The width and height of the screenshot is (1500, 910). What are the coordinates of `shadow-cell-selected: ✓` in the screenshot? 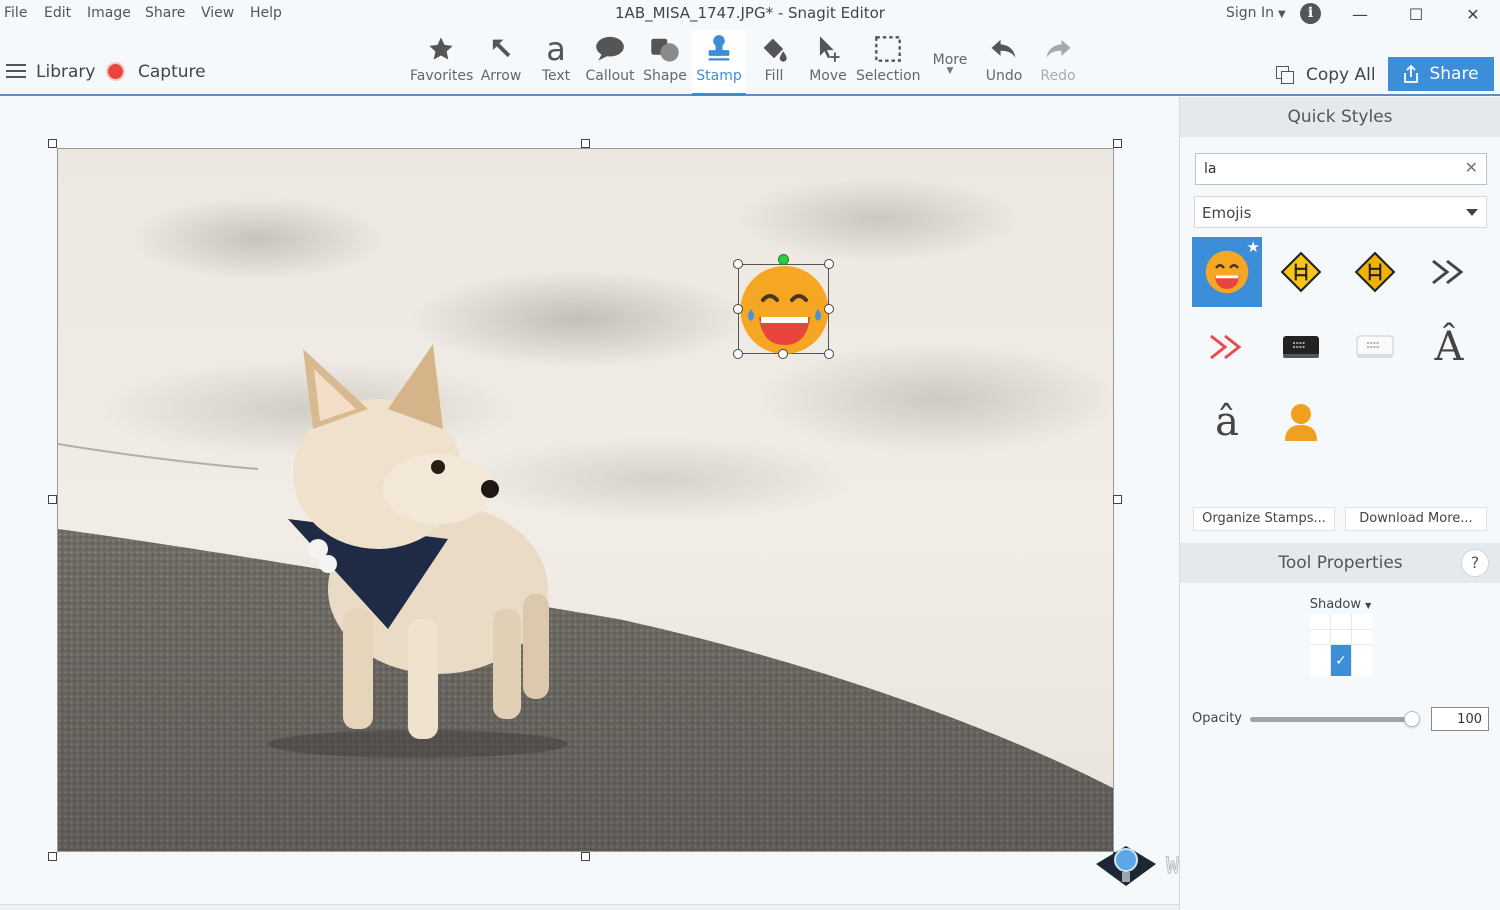 It's located at (1341, 660).